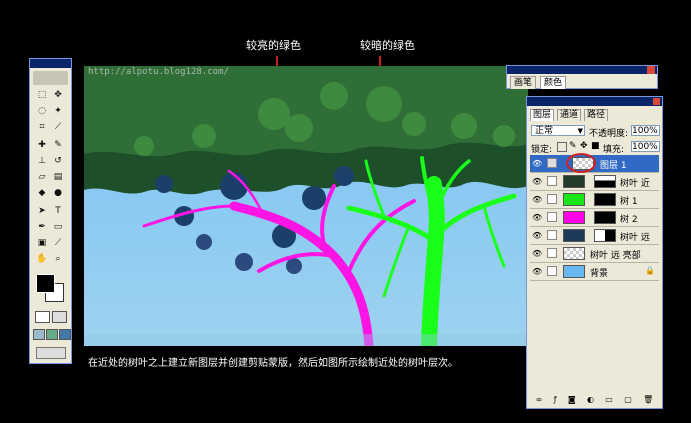 This screenshot has height=423, width=691. What do you see at coordinates (635, 238) in the screenshot?
I see `layer-name: 树叶 远` at bounding box center [635, 238].